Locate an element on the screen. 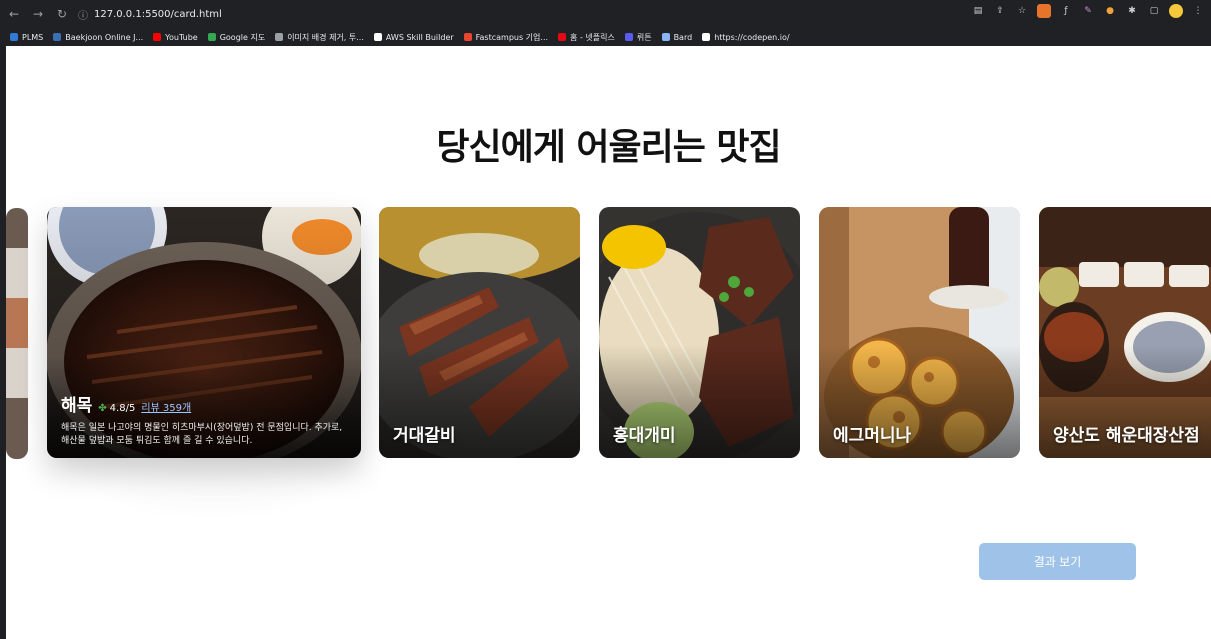 The width and height of the screenshot is (1211, 639). restaurant-name: 에그머니나 is located at coordinates (872, 436).